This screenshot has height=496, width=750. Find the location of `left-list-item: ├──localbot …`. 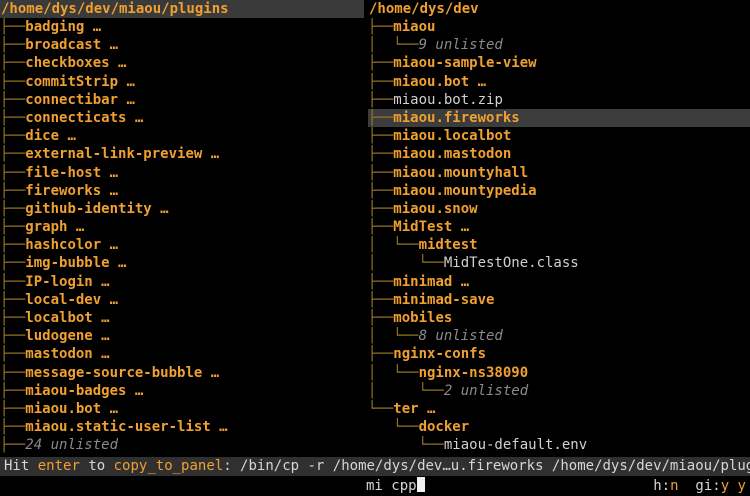

left-list-item: ├──localbot … is located at coordinates (182, 318).